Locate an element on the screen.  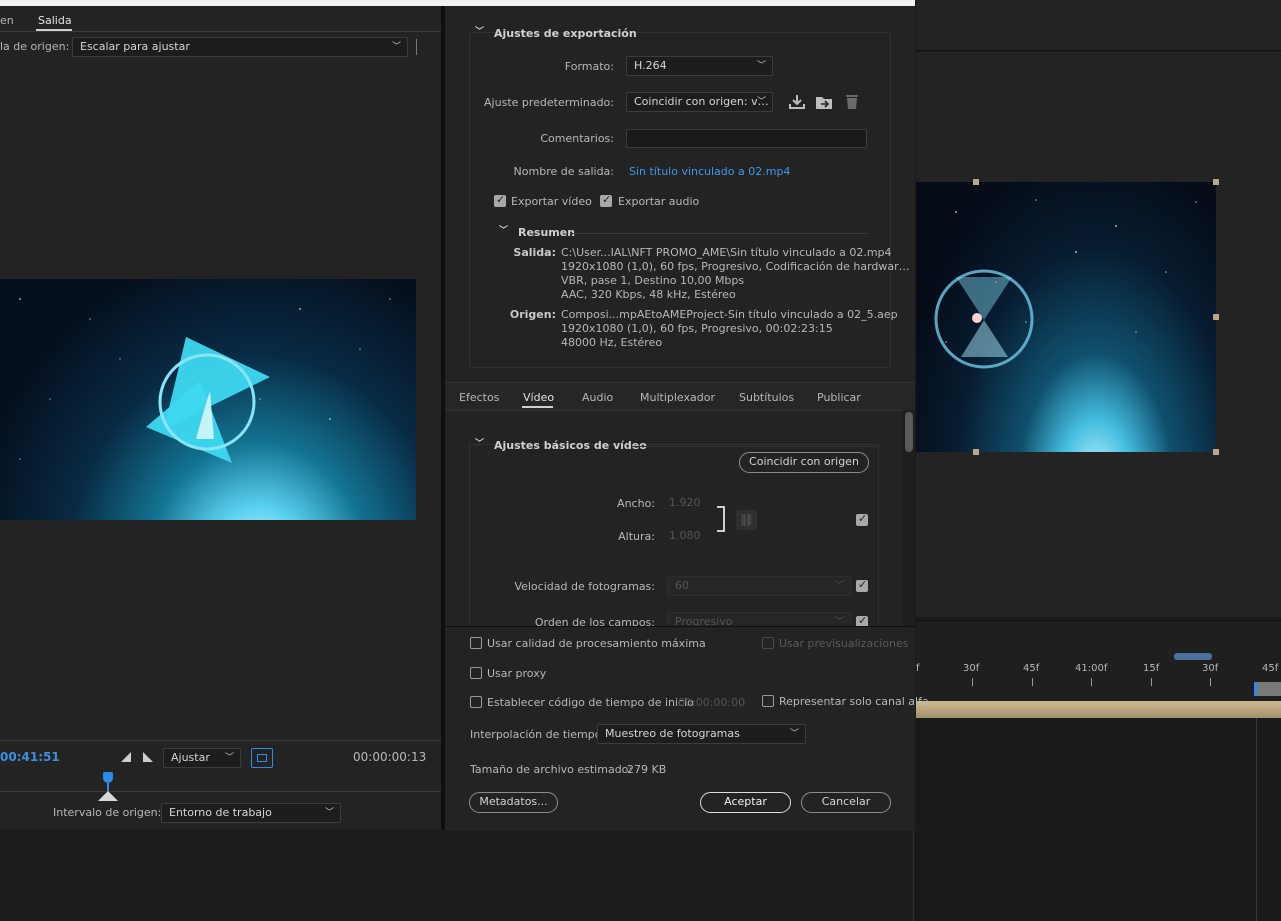
source-scaling-label: la de origen: is located at coordinates (35, 46).